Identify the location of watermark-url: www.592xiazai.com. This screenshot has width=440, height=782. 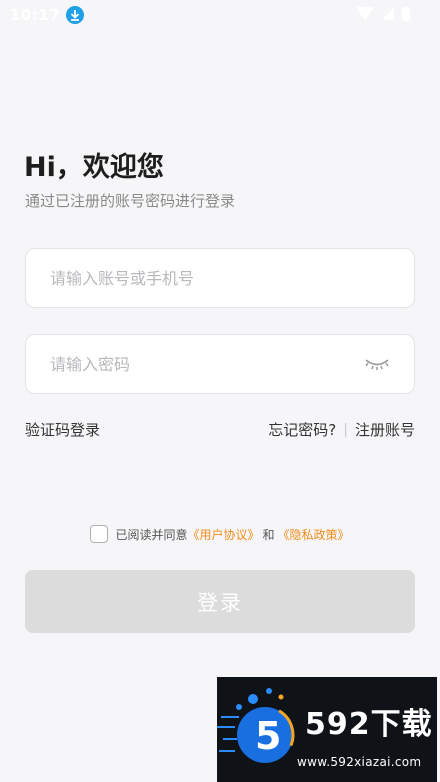
(359, 762).